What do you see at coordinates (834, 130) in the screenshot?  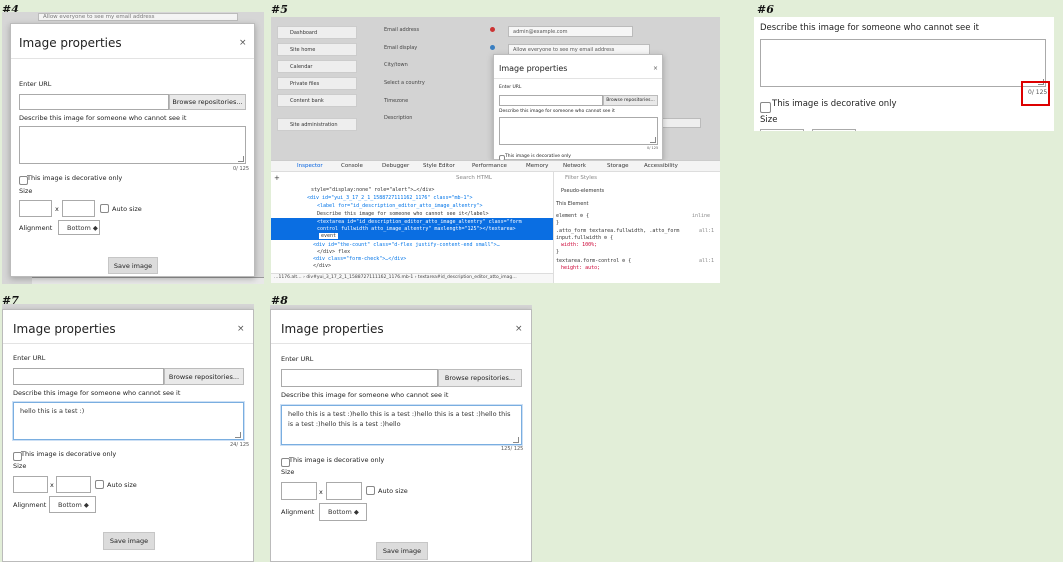 I see `height-input-partial` at bounding box center [834, 130].